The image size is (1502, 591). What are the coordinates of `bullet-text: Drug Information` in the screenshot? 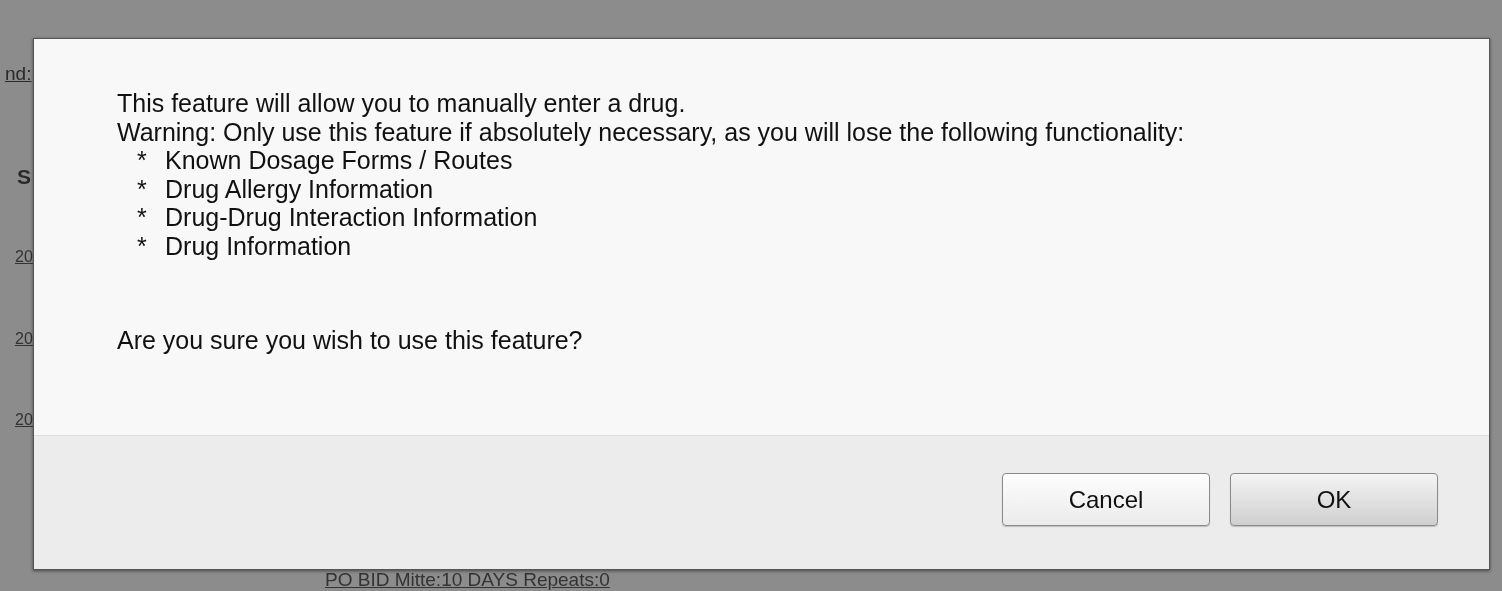 It's located at (258, 245).